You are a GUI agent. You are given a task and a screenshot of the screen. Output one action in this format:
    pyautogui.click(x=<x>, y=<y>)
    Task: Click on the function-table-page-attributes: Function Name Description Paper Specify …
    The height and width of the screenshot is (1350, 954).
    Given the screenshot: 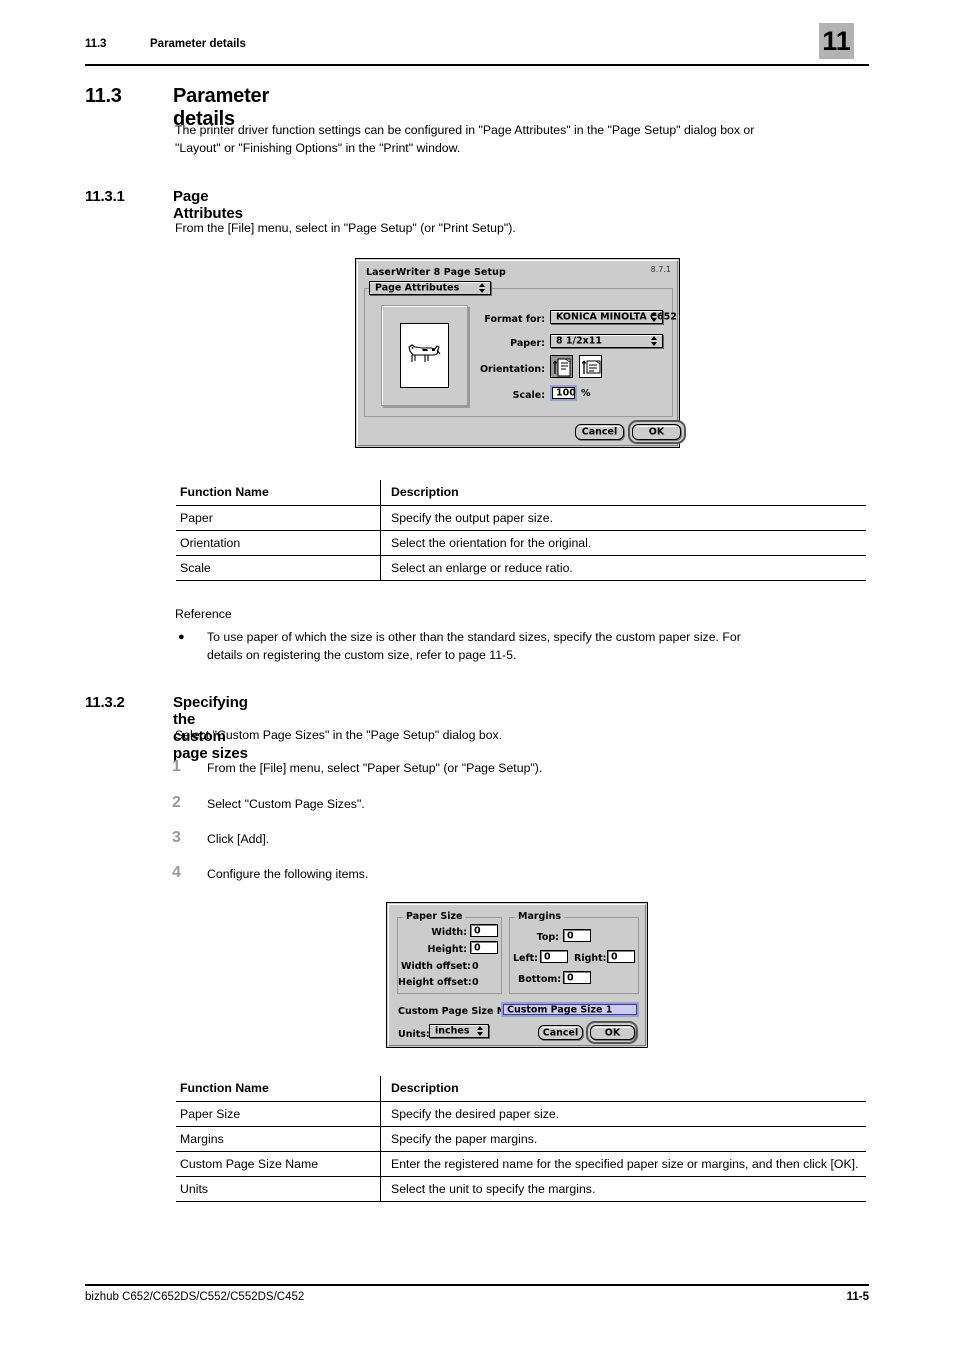 What is the action you would take?
    pyautogui.click(x=521, y=530)
    